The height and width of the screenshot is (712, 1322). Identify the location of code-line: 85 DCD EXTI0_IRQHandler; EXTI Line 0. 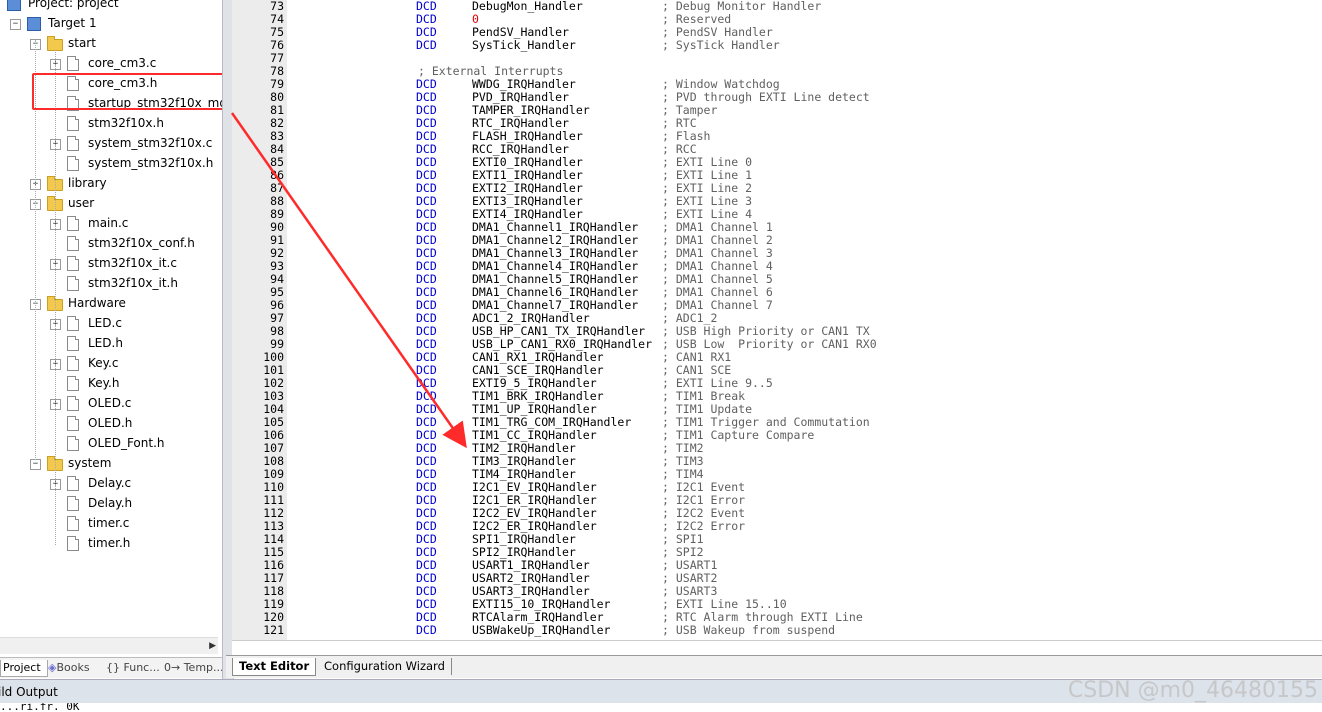
(777, 162).